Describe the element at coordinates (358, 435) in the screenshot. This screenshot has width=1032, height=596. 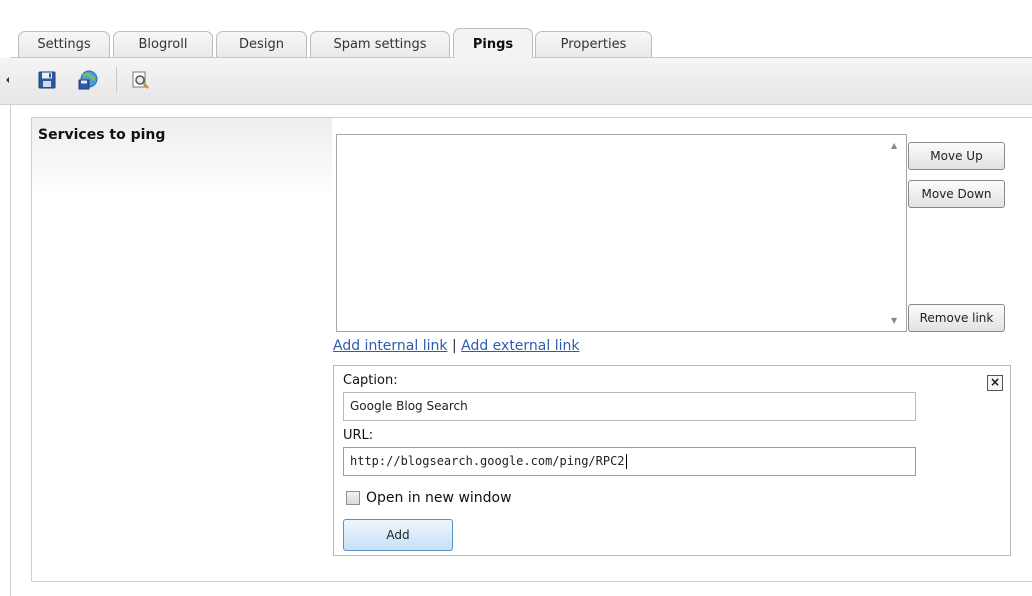
I see `url-label: URL:` at that location.